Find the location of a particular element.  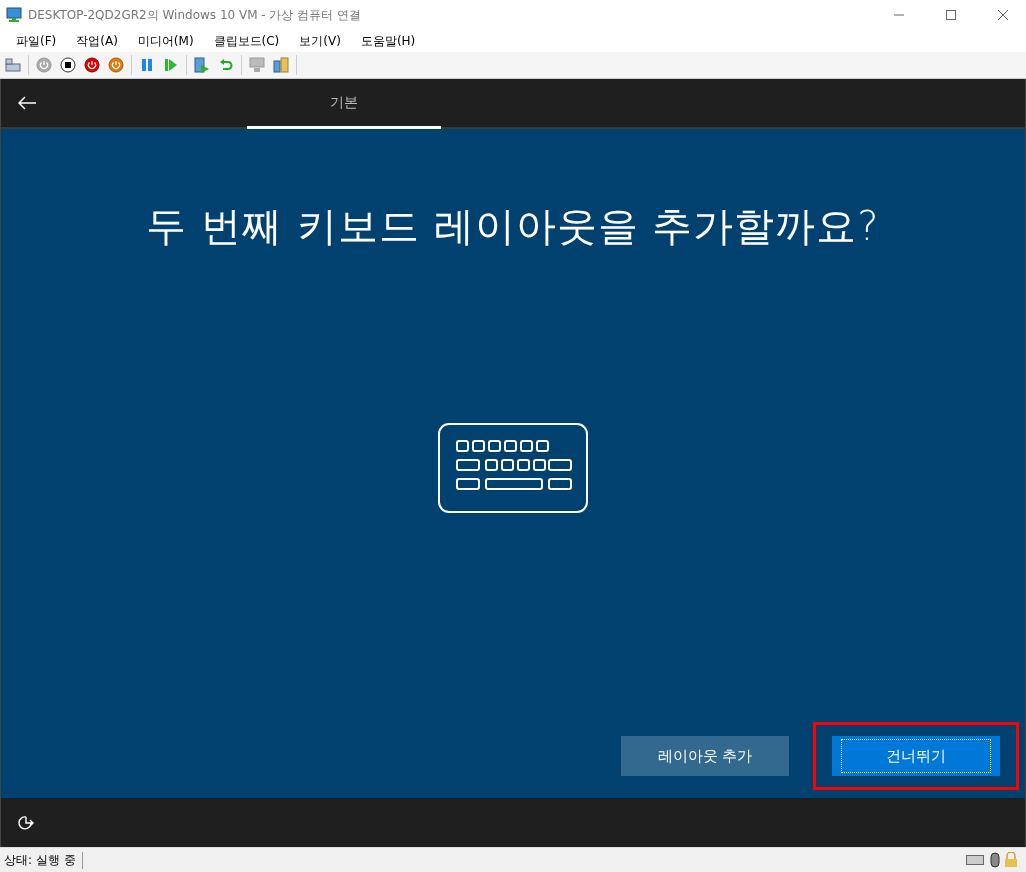

menu-item: 미디어(M) is located at coordinates (165, 41).